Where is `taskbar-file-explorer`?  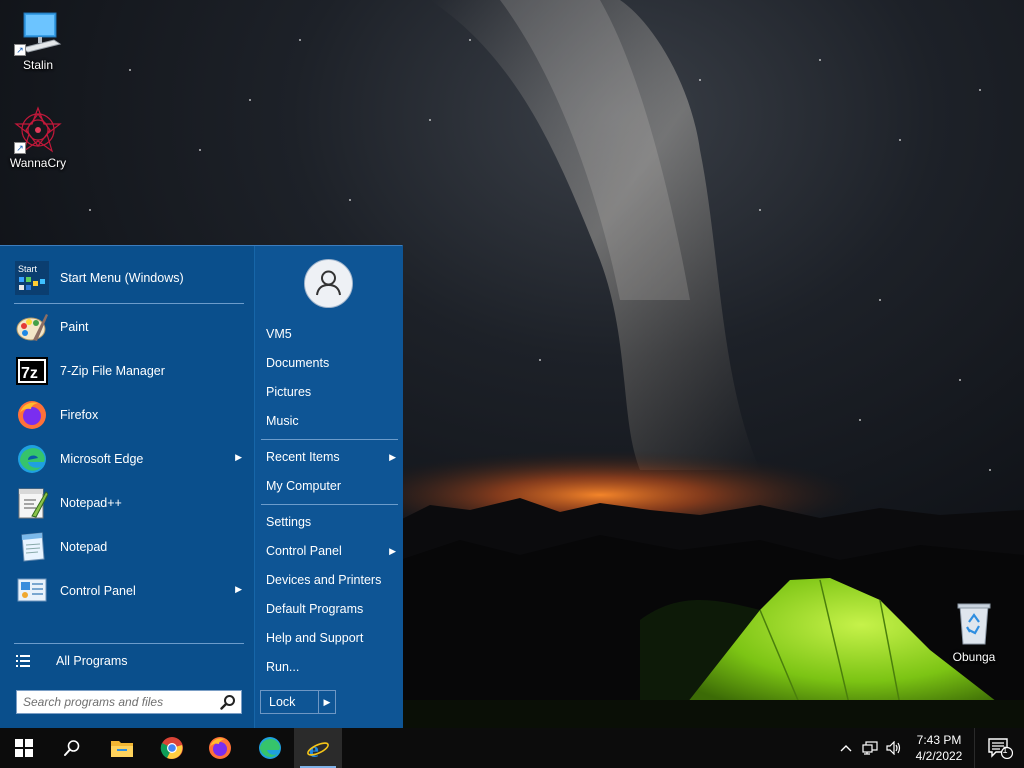
taskbar-file-explorer is located at coordinates (122, 748).